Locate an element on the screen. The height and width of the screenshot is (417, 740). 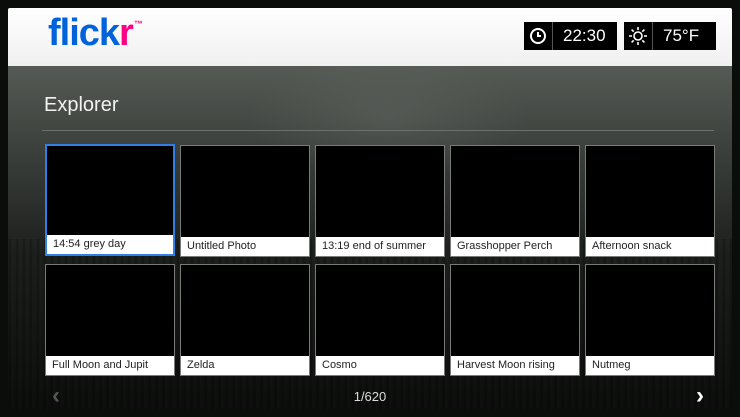
photo-tile: Zelda is located at coordinates (245, 320).